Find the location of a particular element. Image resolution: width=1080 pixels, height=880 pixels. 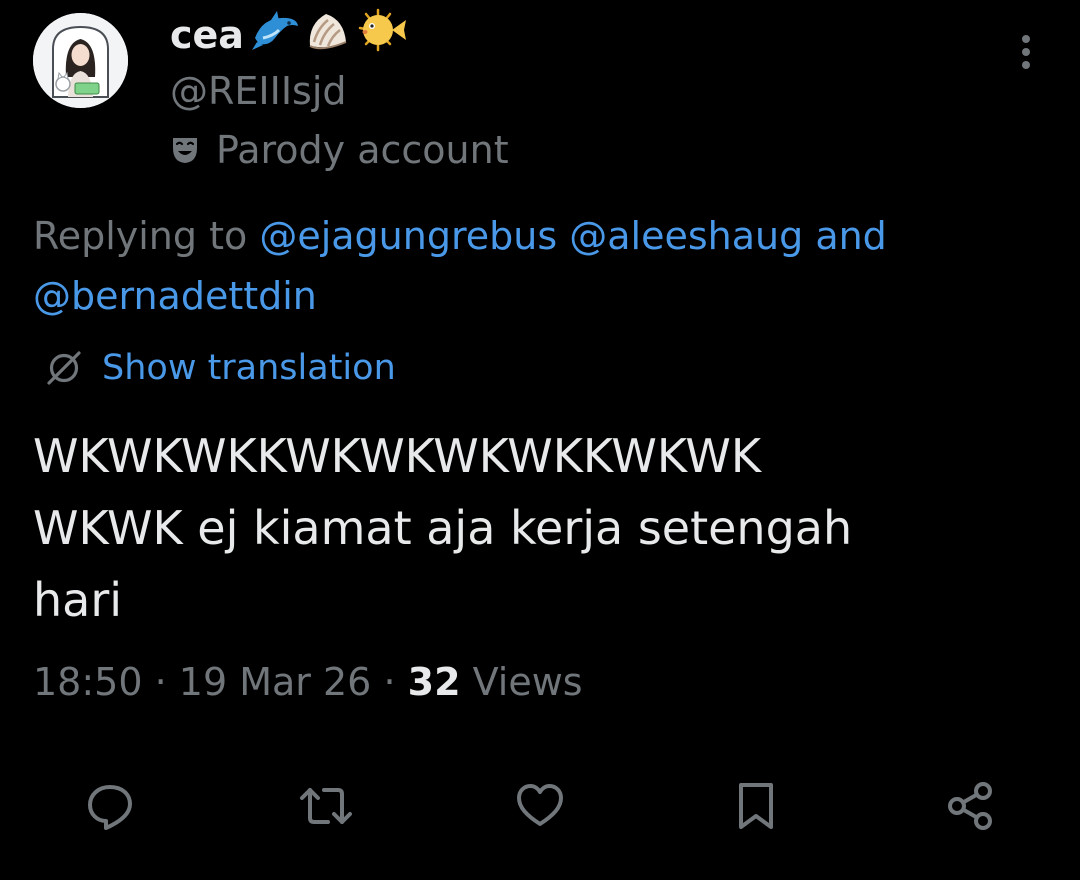

replying-to-prefix: Replying to is located at coordinates (140, 236).